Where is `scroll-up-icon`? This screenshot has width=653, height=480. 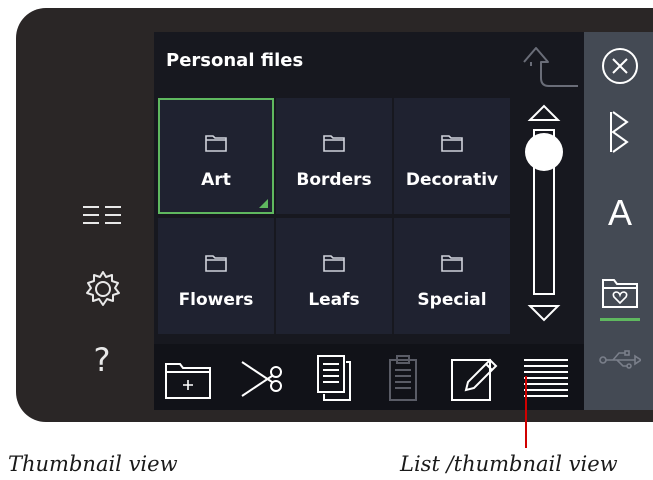 scroll-up-icon is located at coordinates (544, 112).